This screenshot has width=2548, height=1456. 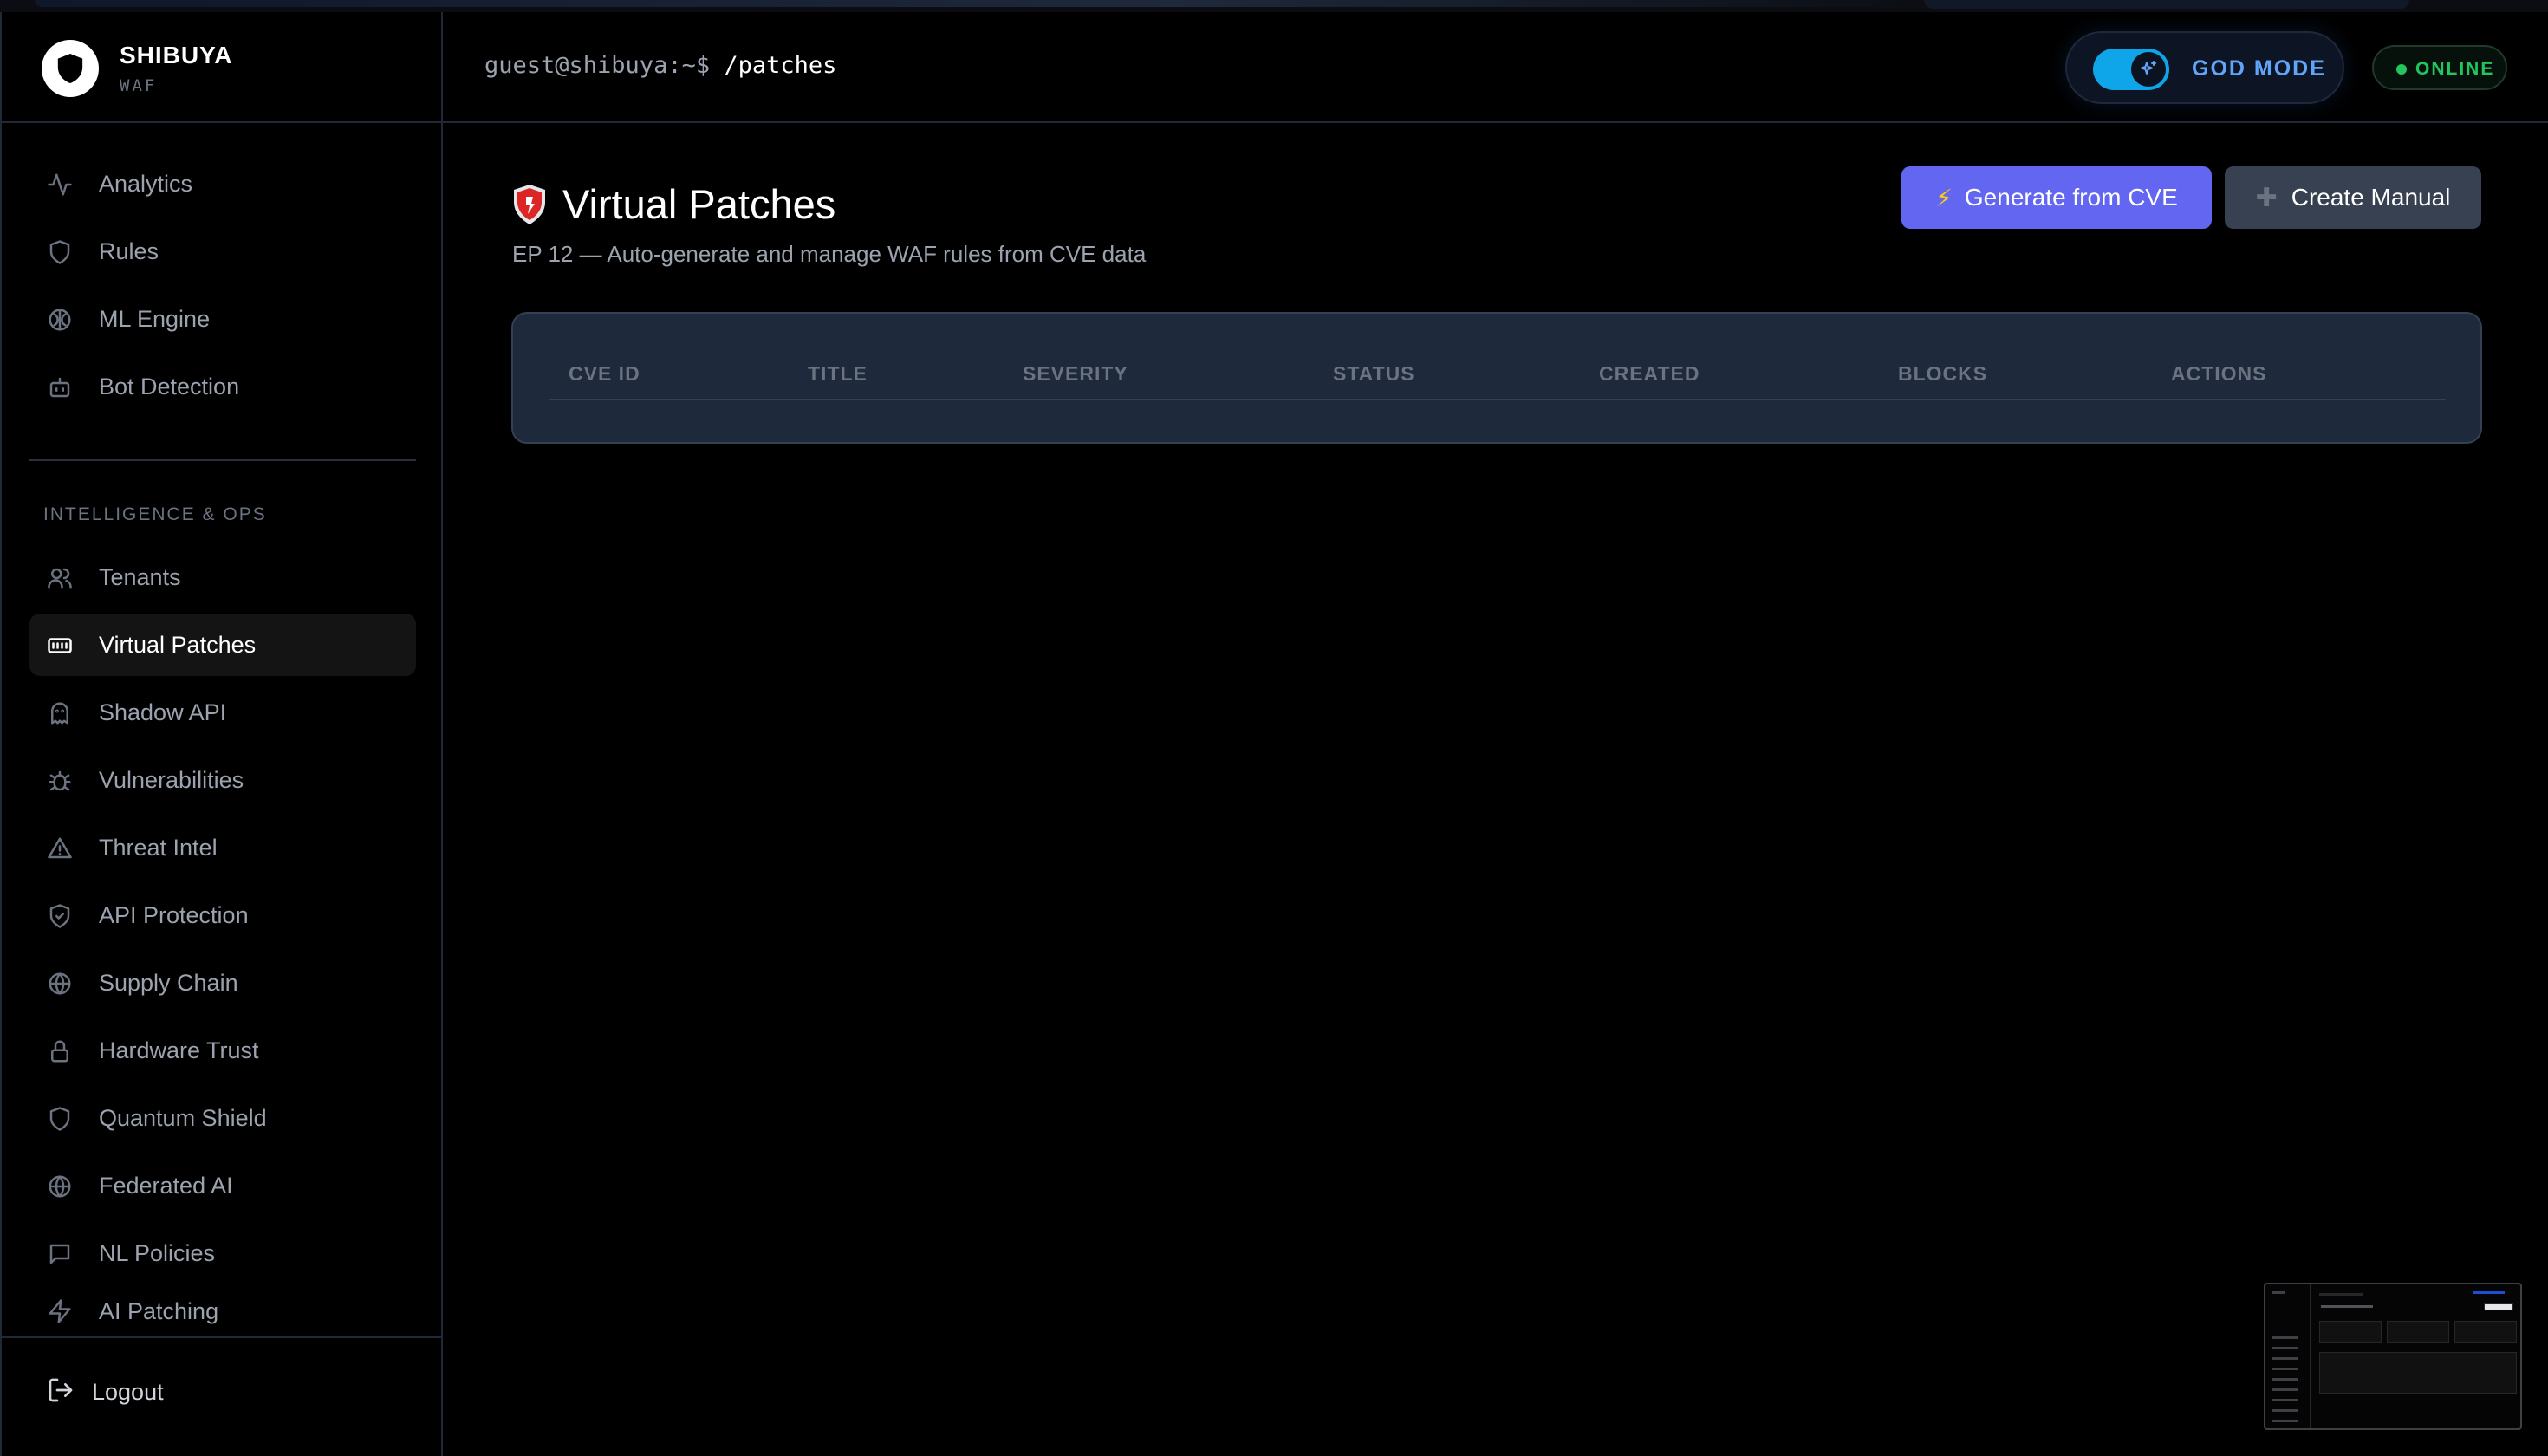 I want to click on column-header-cve-id: CVE ID, so click(x=604, y=374).